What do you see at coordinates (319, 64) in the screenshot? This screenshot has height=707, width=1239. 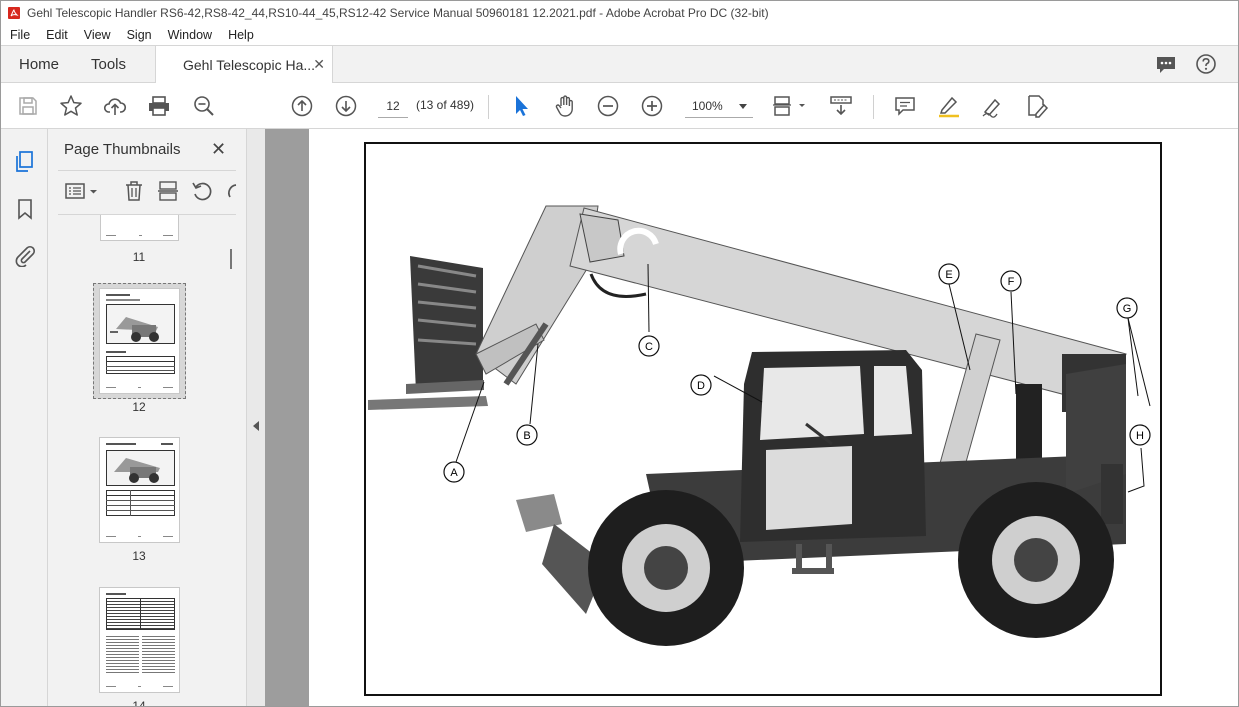 I see `tab-close-button: ✕` at bounding box center [319, 64].